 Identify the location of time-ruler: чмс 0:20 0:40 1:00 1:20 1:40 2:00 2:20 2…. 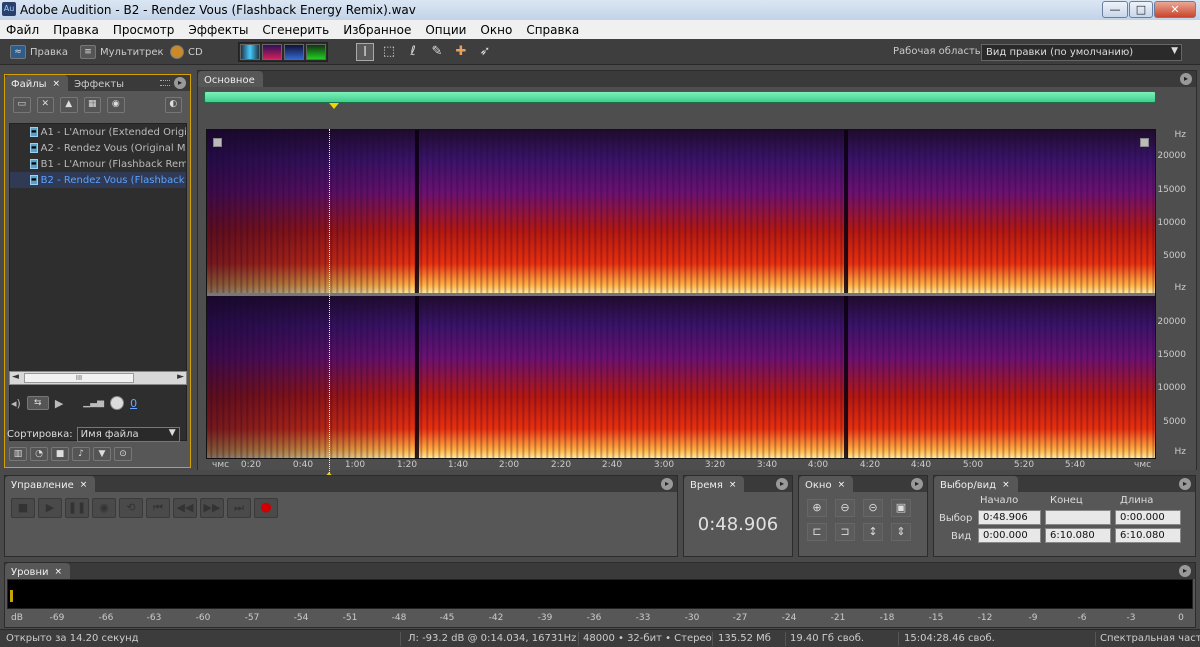
(681, 465).